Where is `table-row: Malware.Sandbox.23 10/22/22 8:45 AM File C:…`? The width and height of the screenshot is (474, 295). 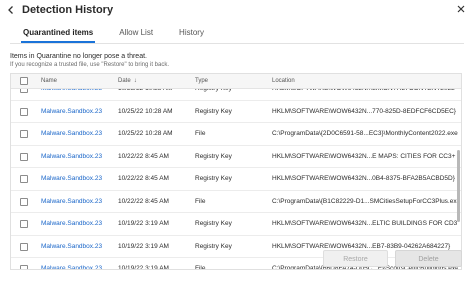 table-row: Malware.Sandbox.23 10/22/22 8:45 AM File C:… is located at coordinates (236, 202).